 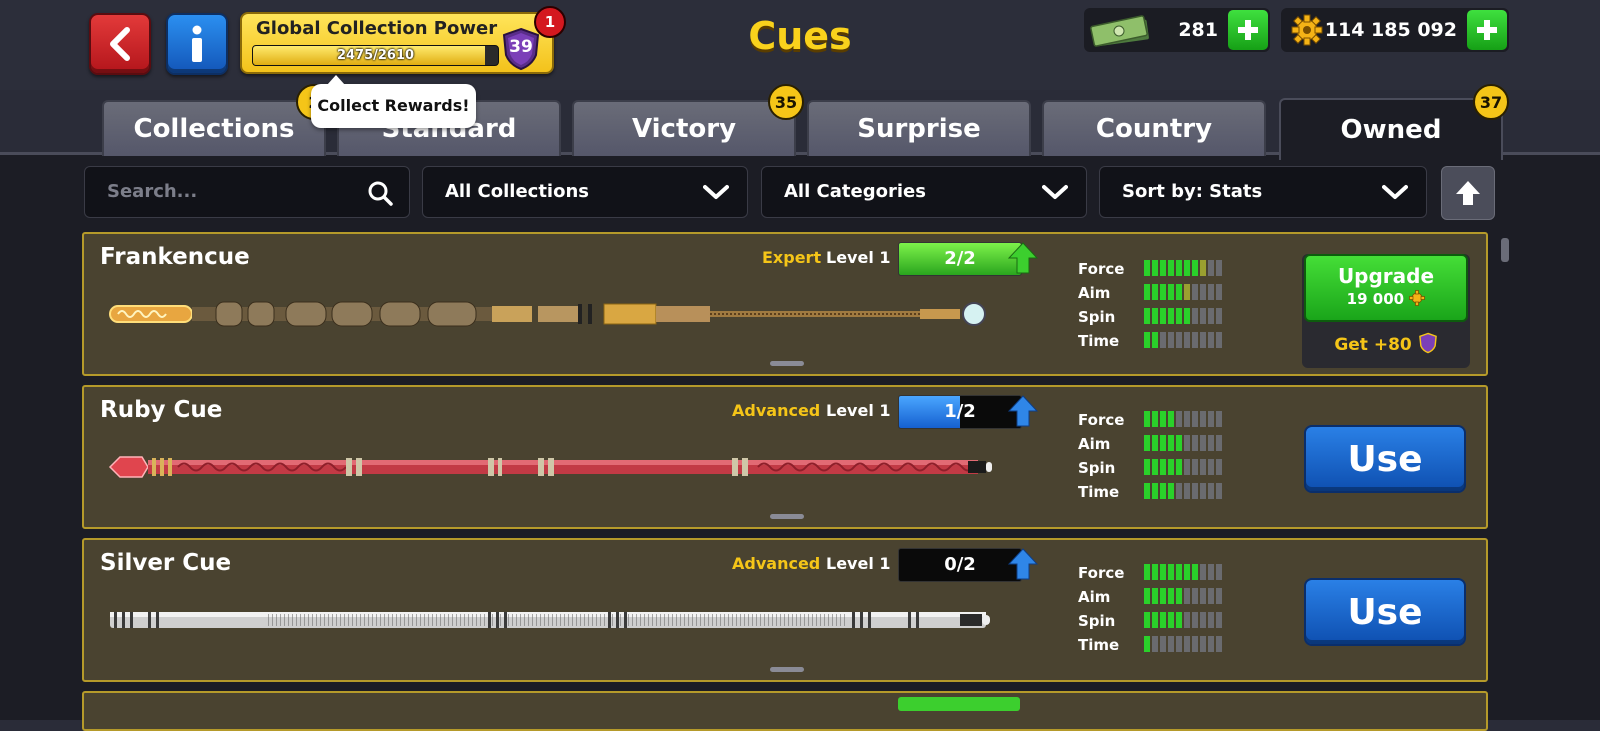 What do you see at coordinates (397, 43) in the screenshot?
I see `global-collection-power: Global Collection Power 2475/2610 39` at bounding box center [397, 43].